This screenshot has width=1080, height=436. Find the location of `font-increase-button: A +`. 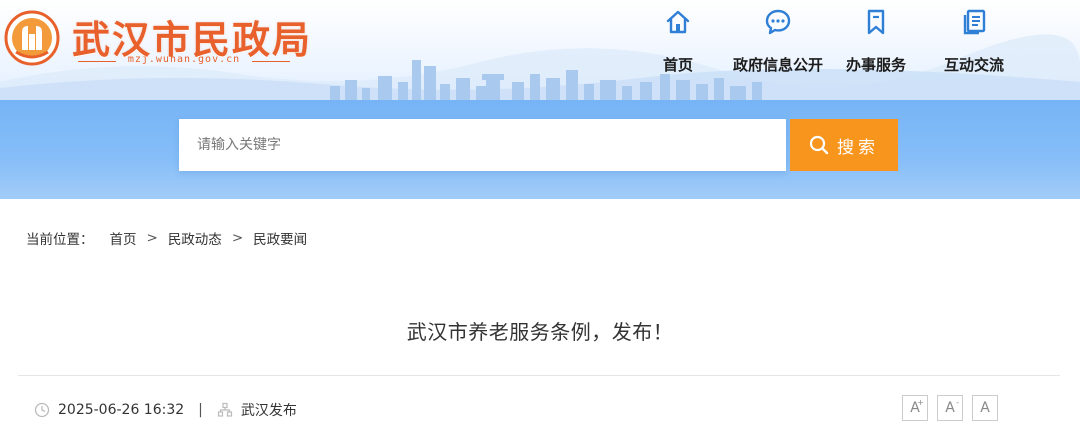

font-increase-button: A + is located at coordinates (915, 408).